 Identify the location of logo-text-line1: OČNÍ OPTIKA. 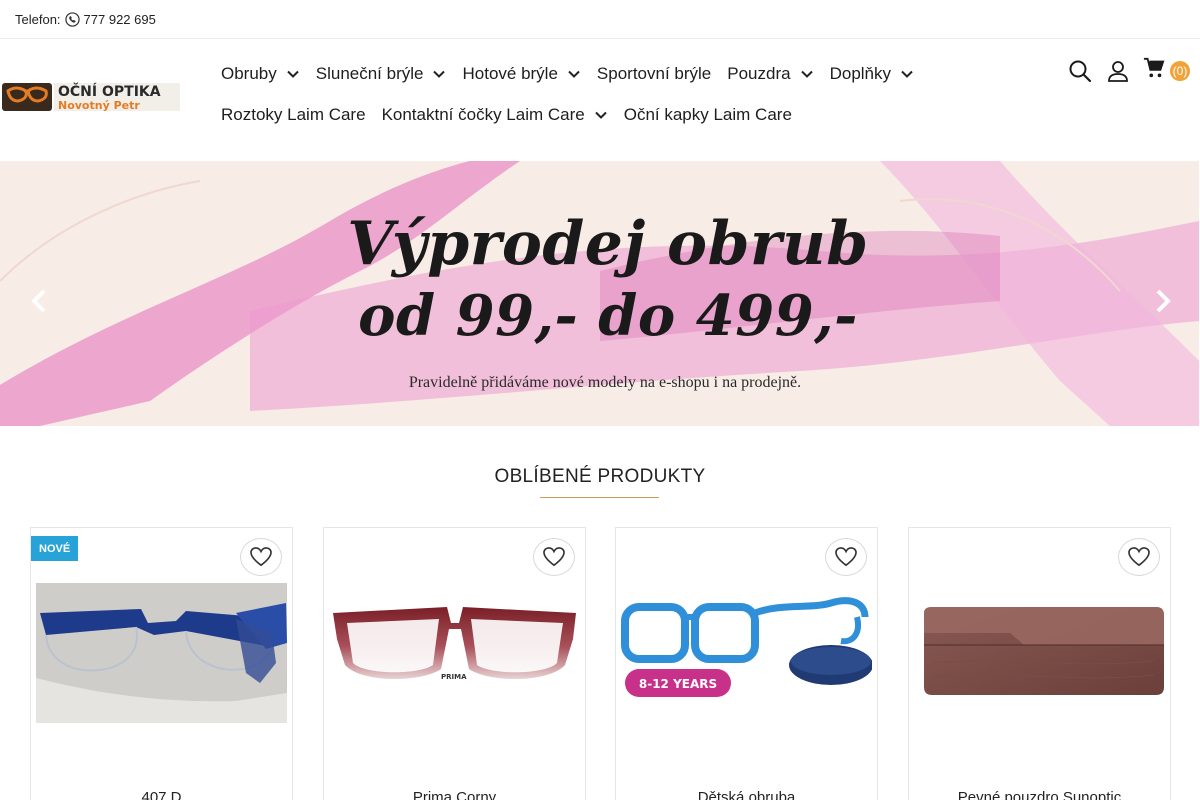
(109, 91).